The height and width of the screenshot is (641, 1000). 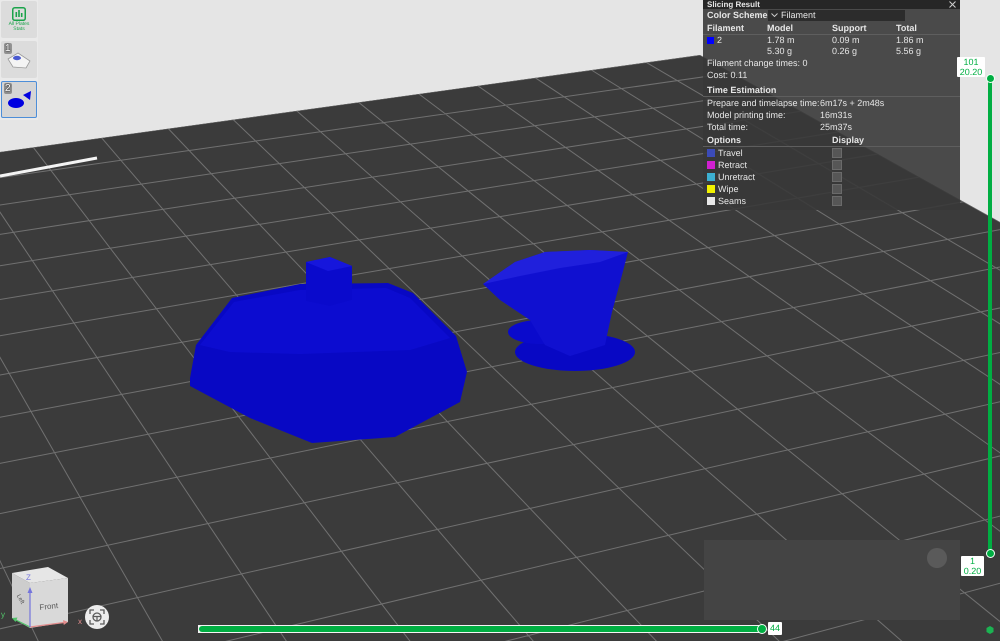 I want to click on focus-frame-icon, so click(x=97, y=617).